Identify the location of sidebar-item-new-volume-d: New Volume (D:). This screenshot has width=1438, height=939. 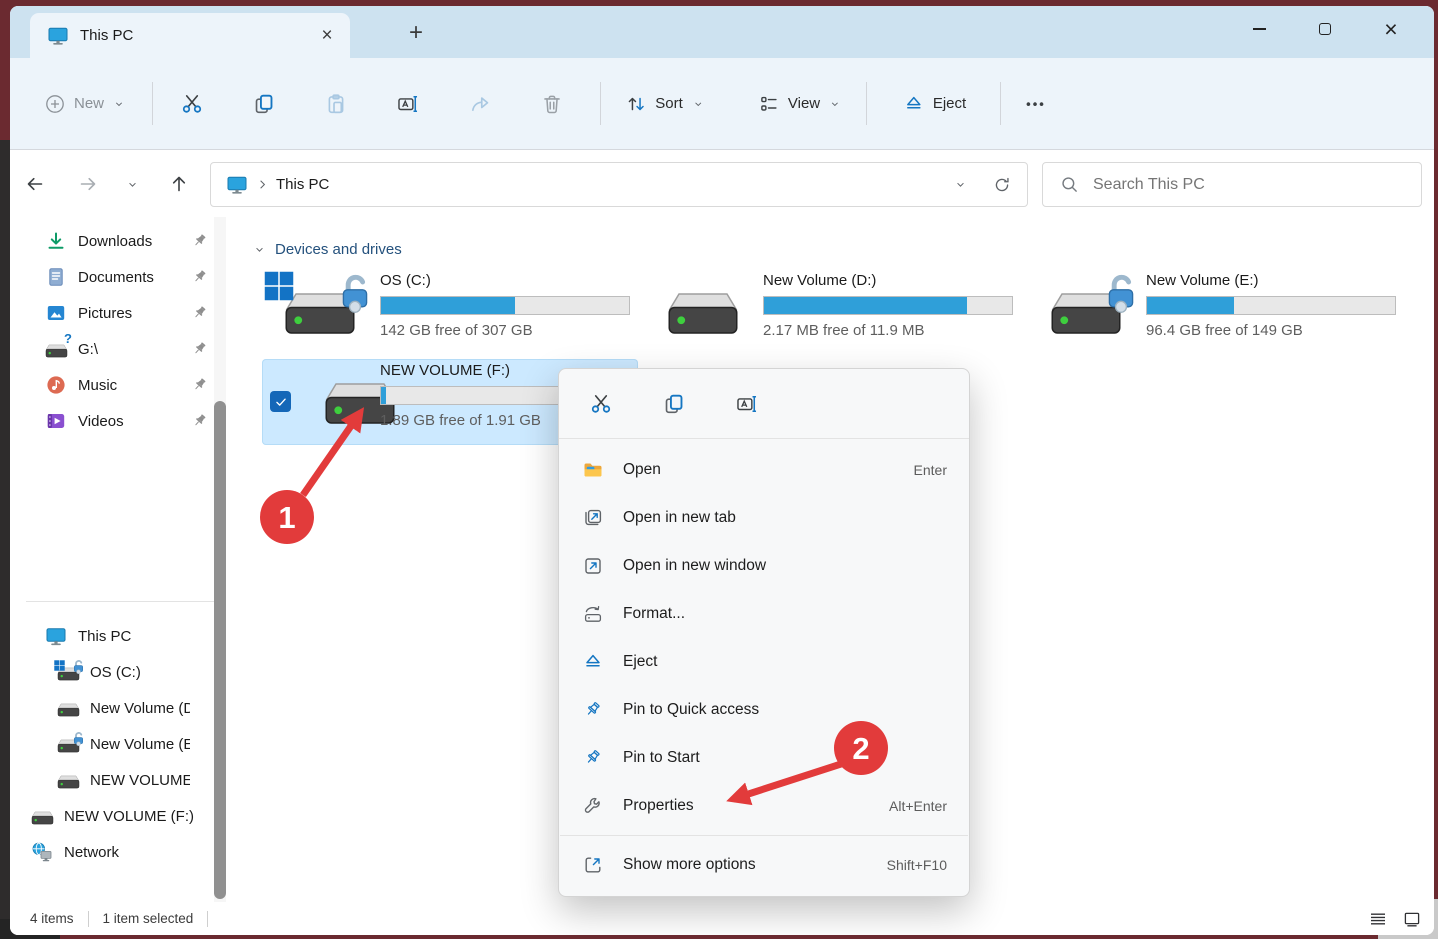
(126, 708).